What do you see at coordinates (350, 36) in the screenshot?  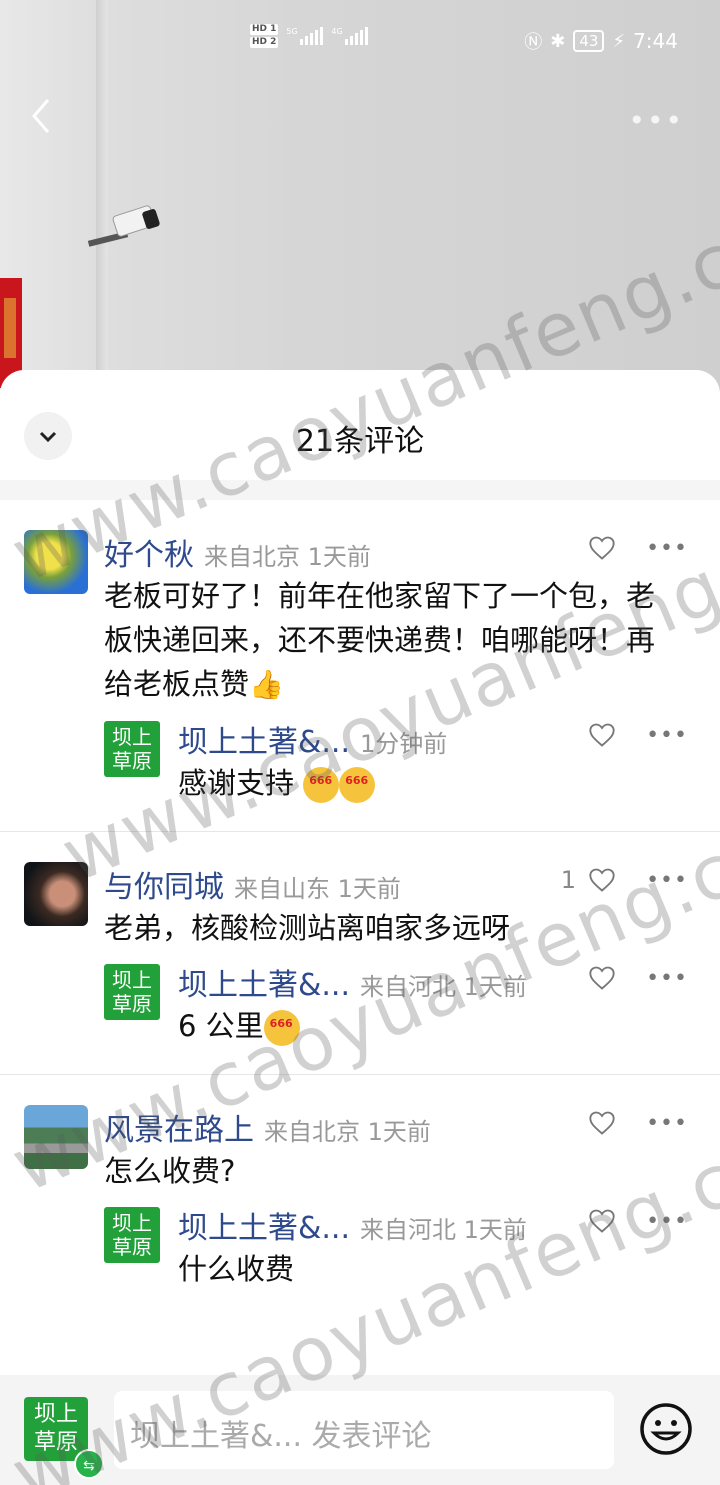 I see `signal-icon: 4G` at bounding box center [350, 36].